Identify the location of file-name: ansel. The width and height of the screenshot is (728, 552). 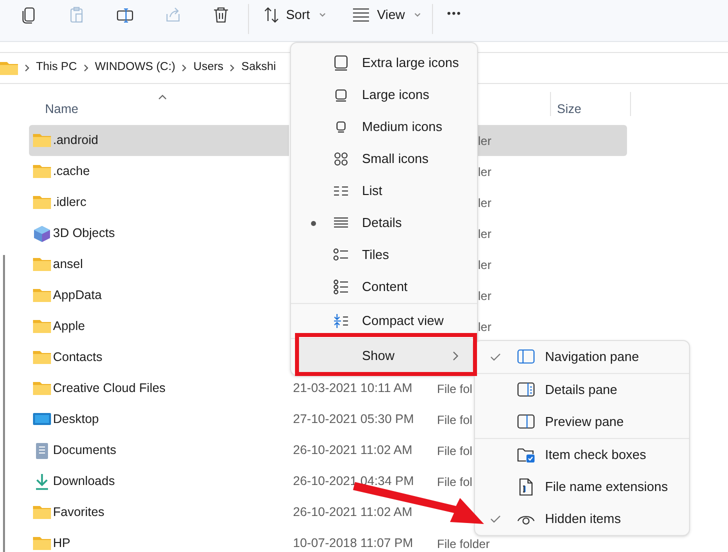
(68, 265).